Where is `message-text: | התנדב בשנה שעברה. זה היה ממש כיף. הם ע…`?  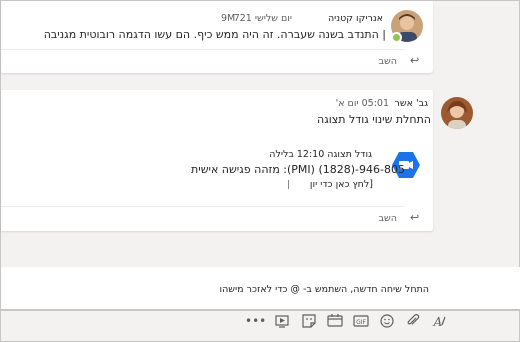 message-text: | התנדב בשנה שעברה. זה היה ממש כיף. הם ע… is located at coordinates (214, 34).